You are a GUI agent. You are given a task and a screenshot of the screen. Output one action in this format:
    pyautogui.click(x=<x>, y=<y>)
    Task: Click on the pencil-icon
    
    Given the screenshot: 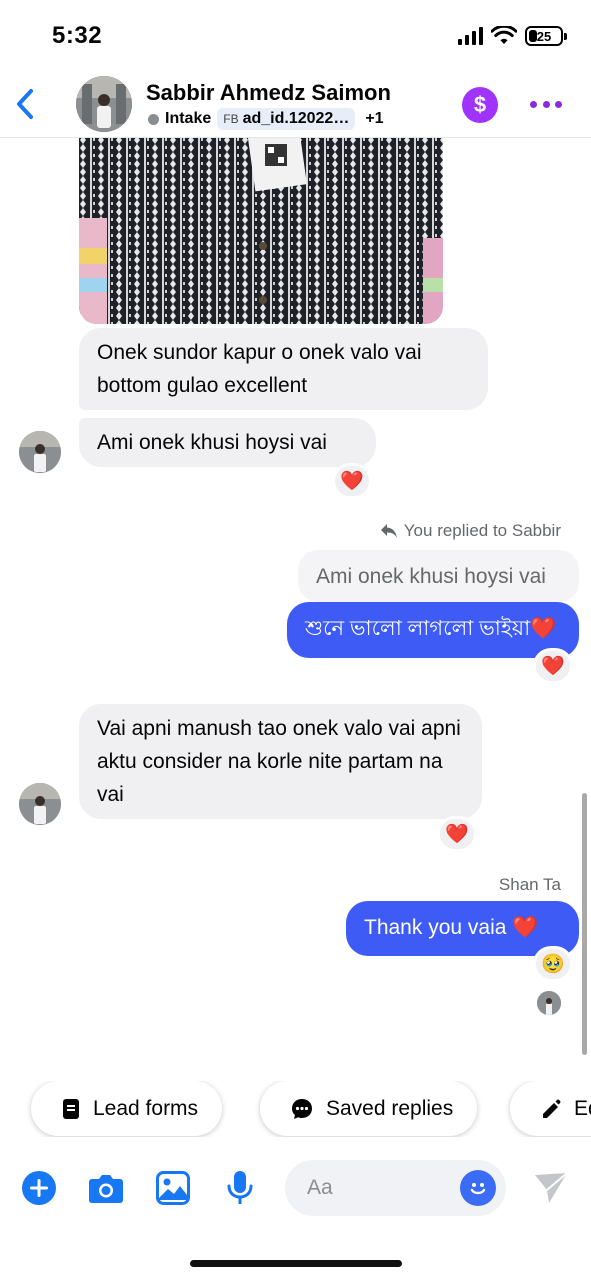 What is the action you would take?
    pyautogui.click(x=552, y=1108)
    